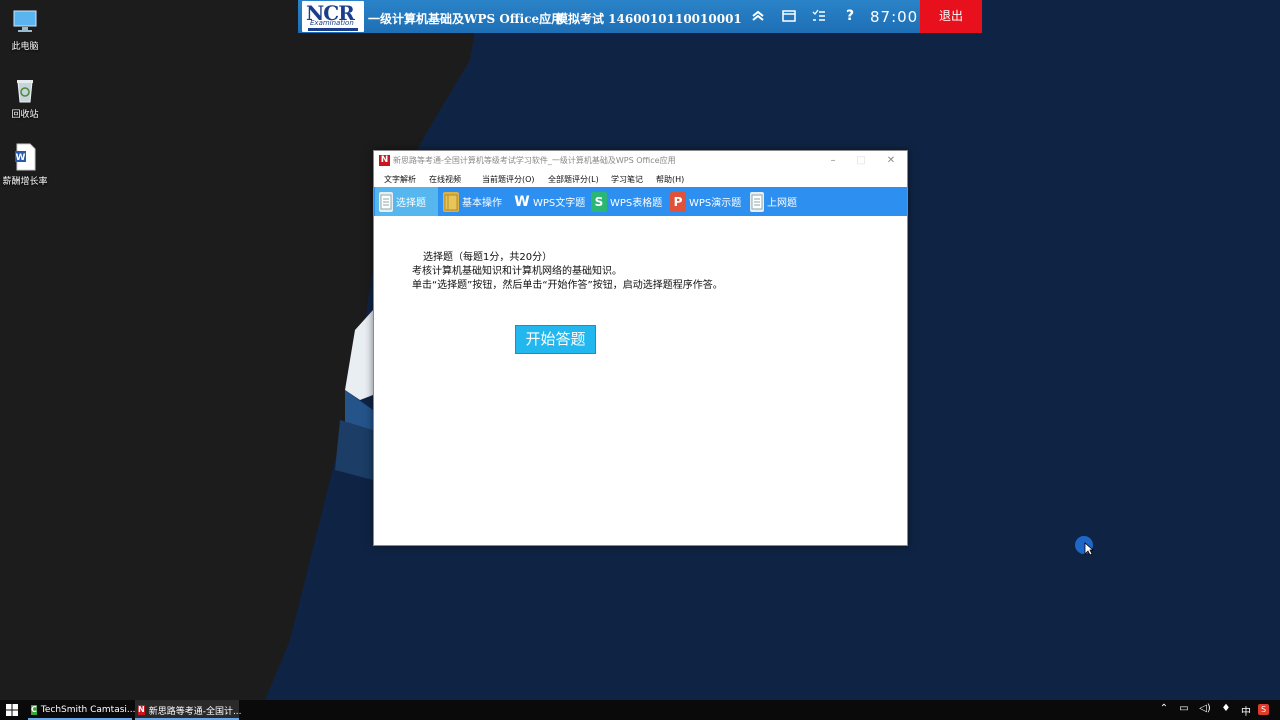 The height and width of the screenshot is (720, 1280). What do you see at coordinates (332, 23) in the screenshot?
I see `logo-subtext: Examination` at bounding box center [332, 23].